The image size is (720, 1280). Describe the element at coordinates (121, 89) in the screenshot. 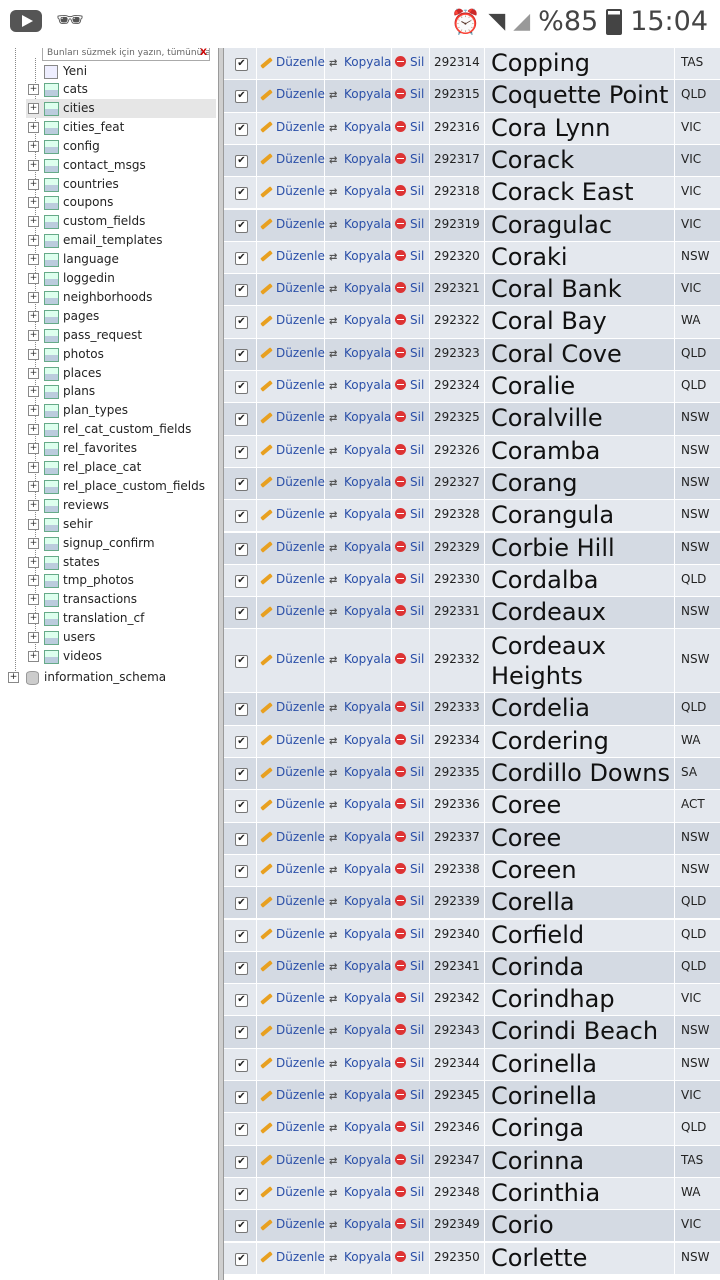

I see `sidebar-item-cats: + cats` at that location.